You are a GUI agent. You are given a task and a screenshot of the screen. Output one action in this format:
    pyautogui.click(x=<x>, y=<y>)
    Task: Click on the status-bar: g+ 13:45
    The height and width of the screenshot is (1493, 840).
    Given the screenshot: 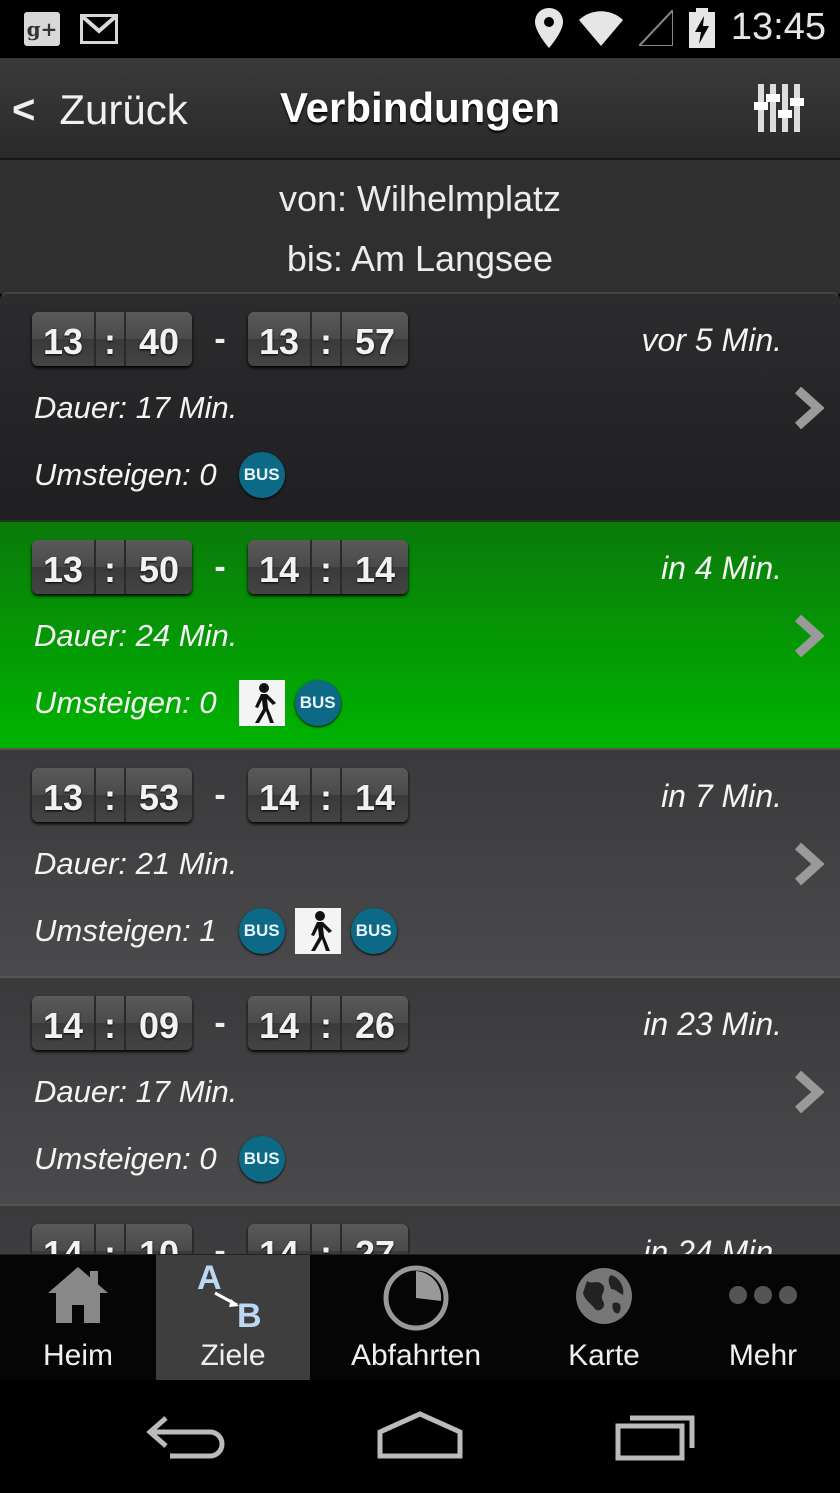 What is the action you would take?
    pyautogui.click(x=420, y=29)
    